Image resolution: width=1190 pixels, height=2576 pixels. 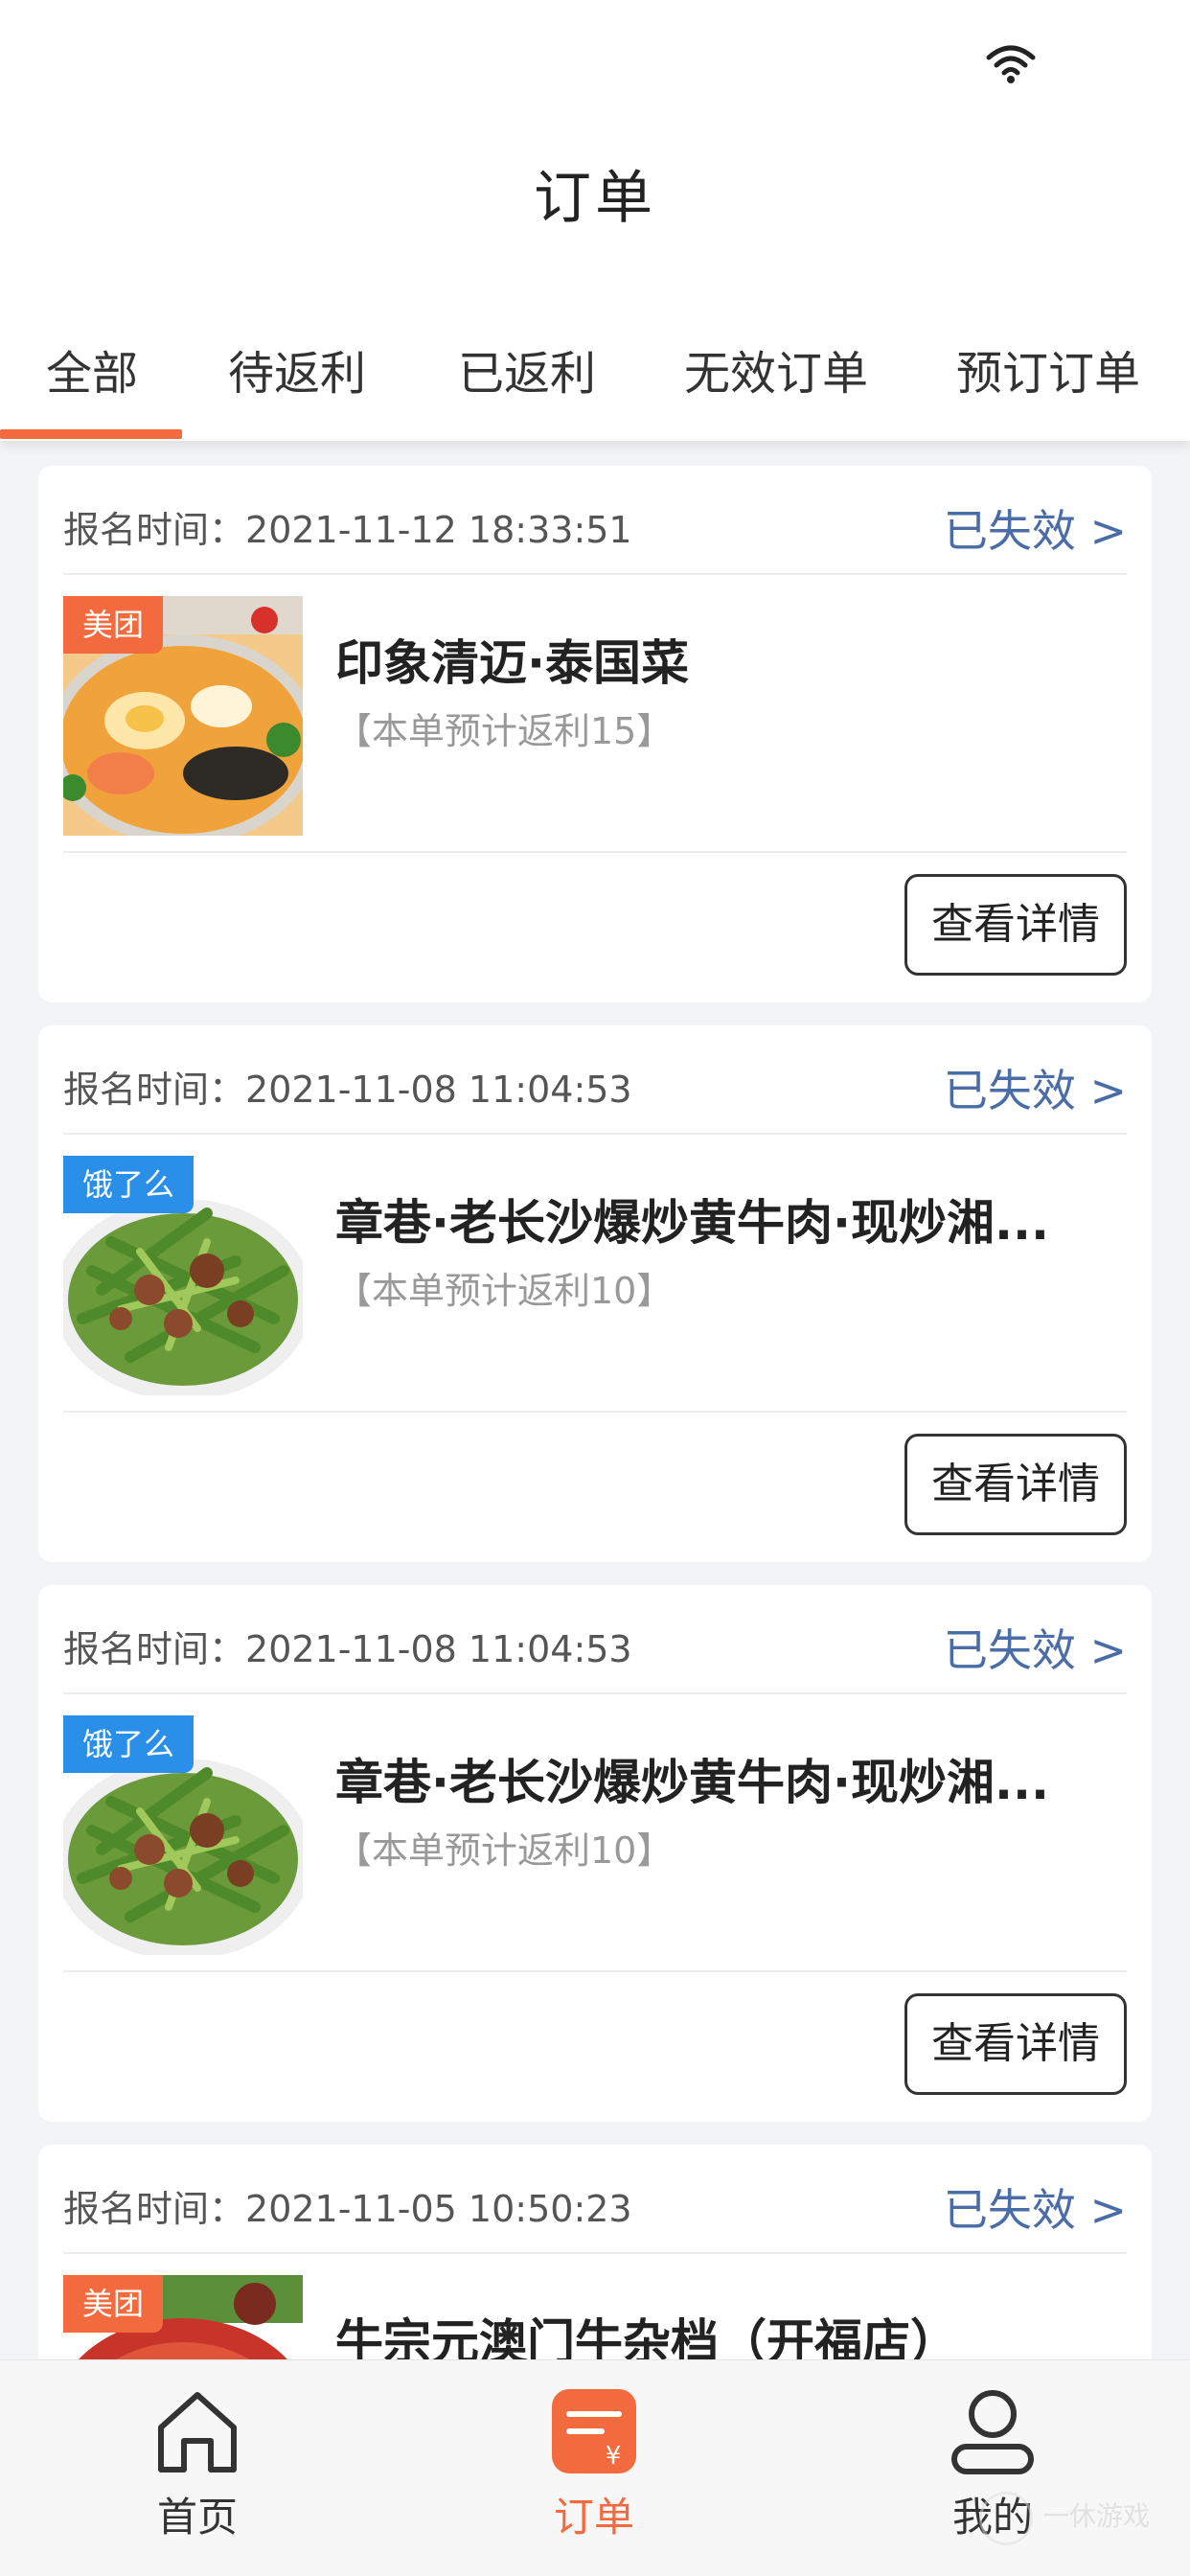 I want to click on profile-icon, so click(x=992, y=2432).